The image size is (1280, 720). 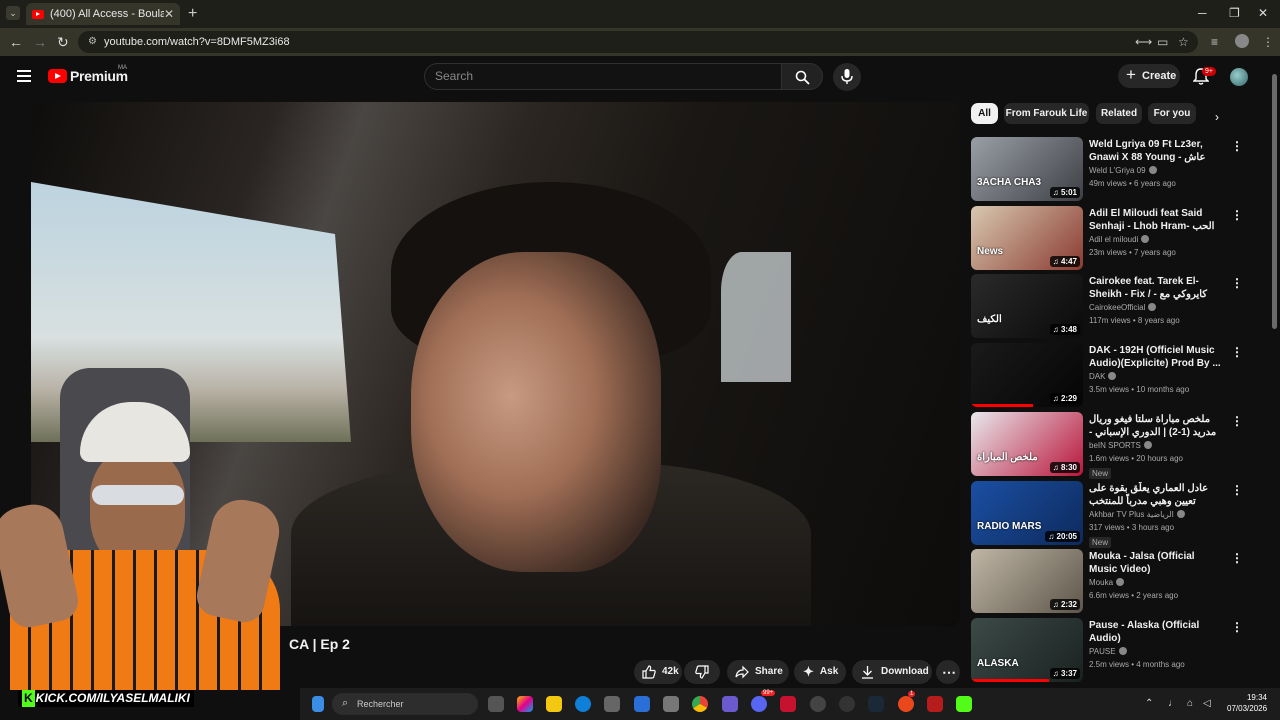 What do you see at coordinates (1162, 42) in the screenshot?
I see `cast-icon: ▭` at bounding box center [1162, 42].